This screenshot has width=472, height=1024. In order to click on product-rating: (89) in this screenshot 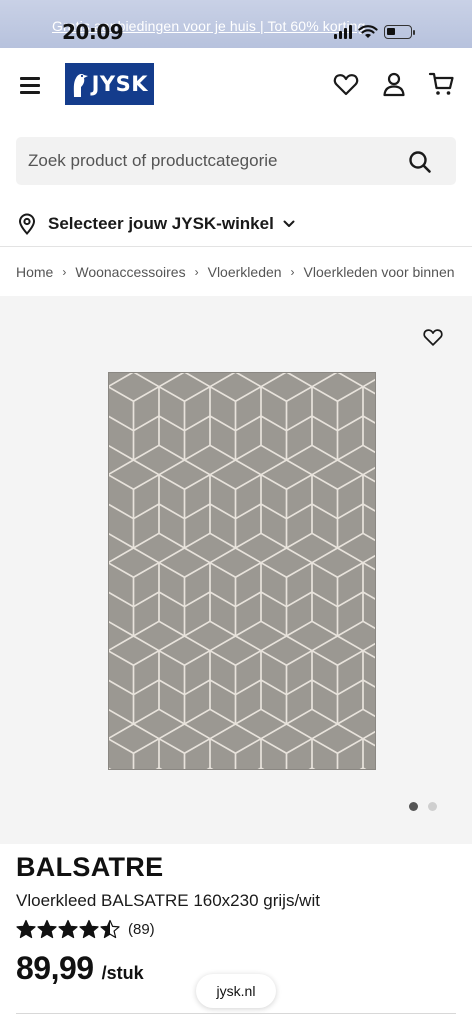, I will do `click(85, 929)`.